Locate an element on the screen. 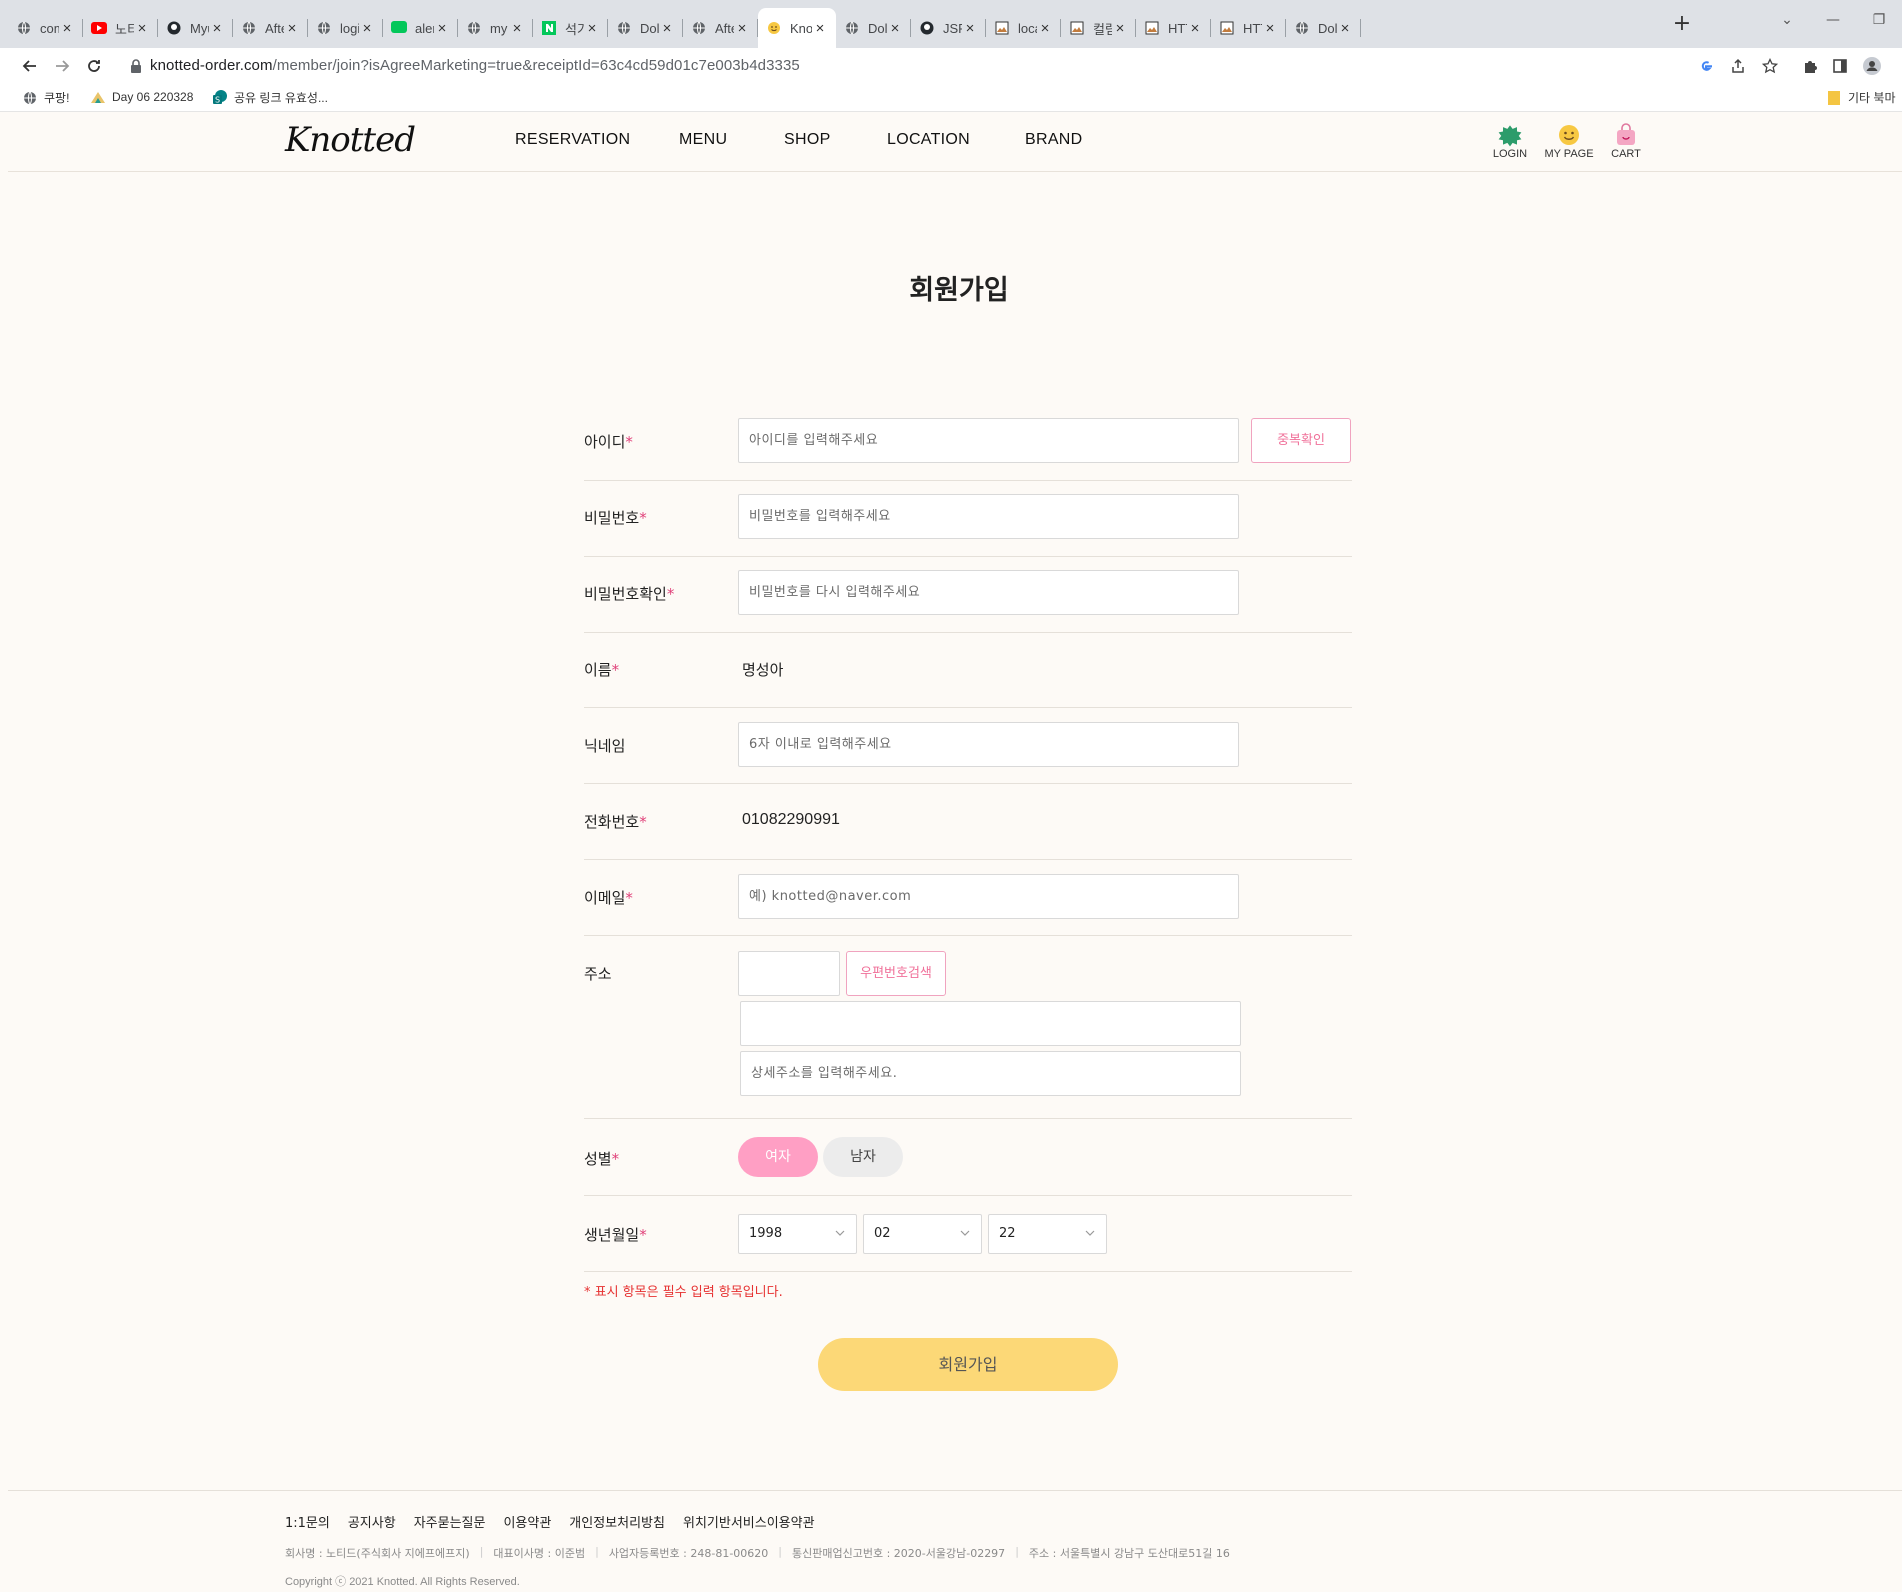 Image resolution: width=1902 pixels, height=1592 pixels. other-bookmarks: 기타 북마 is located at coordinates (1861, 97).